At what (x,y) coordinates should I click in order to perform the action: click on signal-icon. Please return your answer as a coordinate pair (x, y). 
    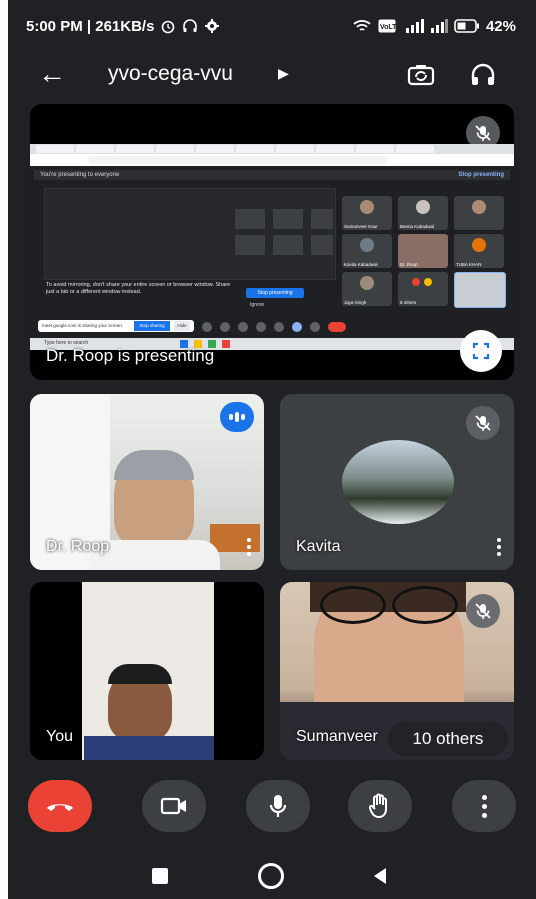
    Looking at the image, I should click on (439, 26).